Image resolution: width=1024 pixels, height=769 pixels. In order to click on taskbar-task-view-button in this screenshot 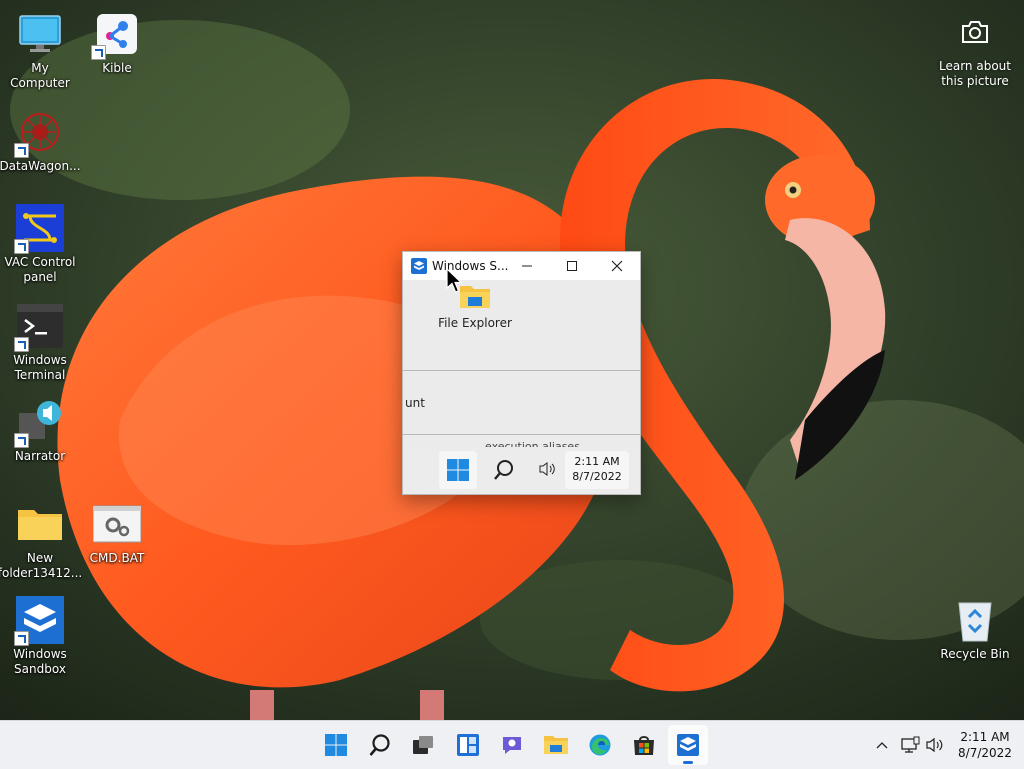, I will do `click(423, 745)`.